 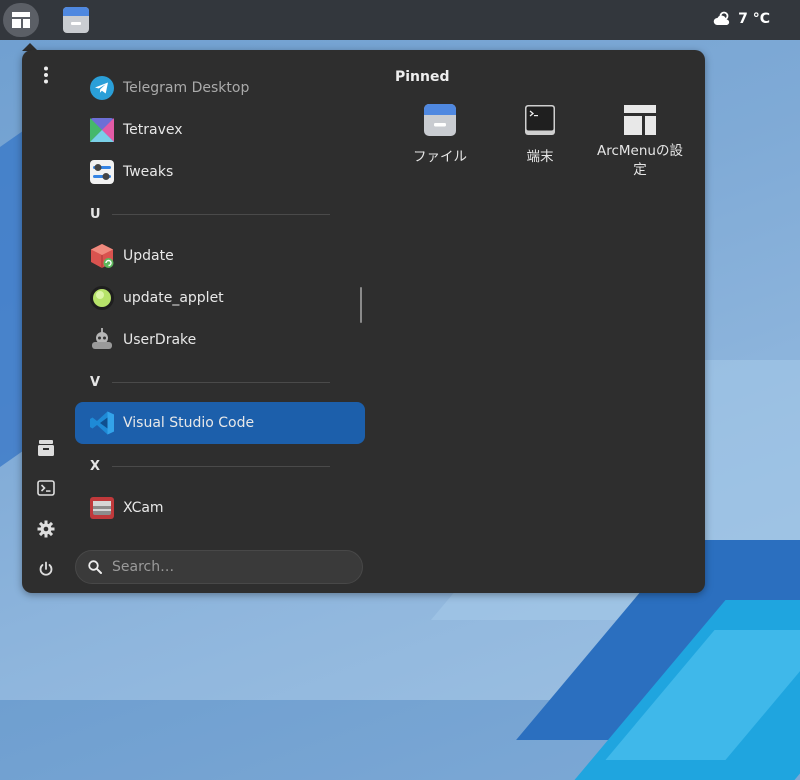 I want to click on vertical-dots-icon, so click(x=46, y=75).